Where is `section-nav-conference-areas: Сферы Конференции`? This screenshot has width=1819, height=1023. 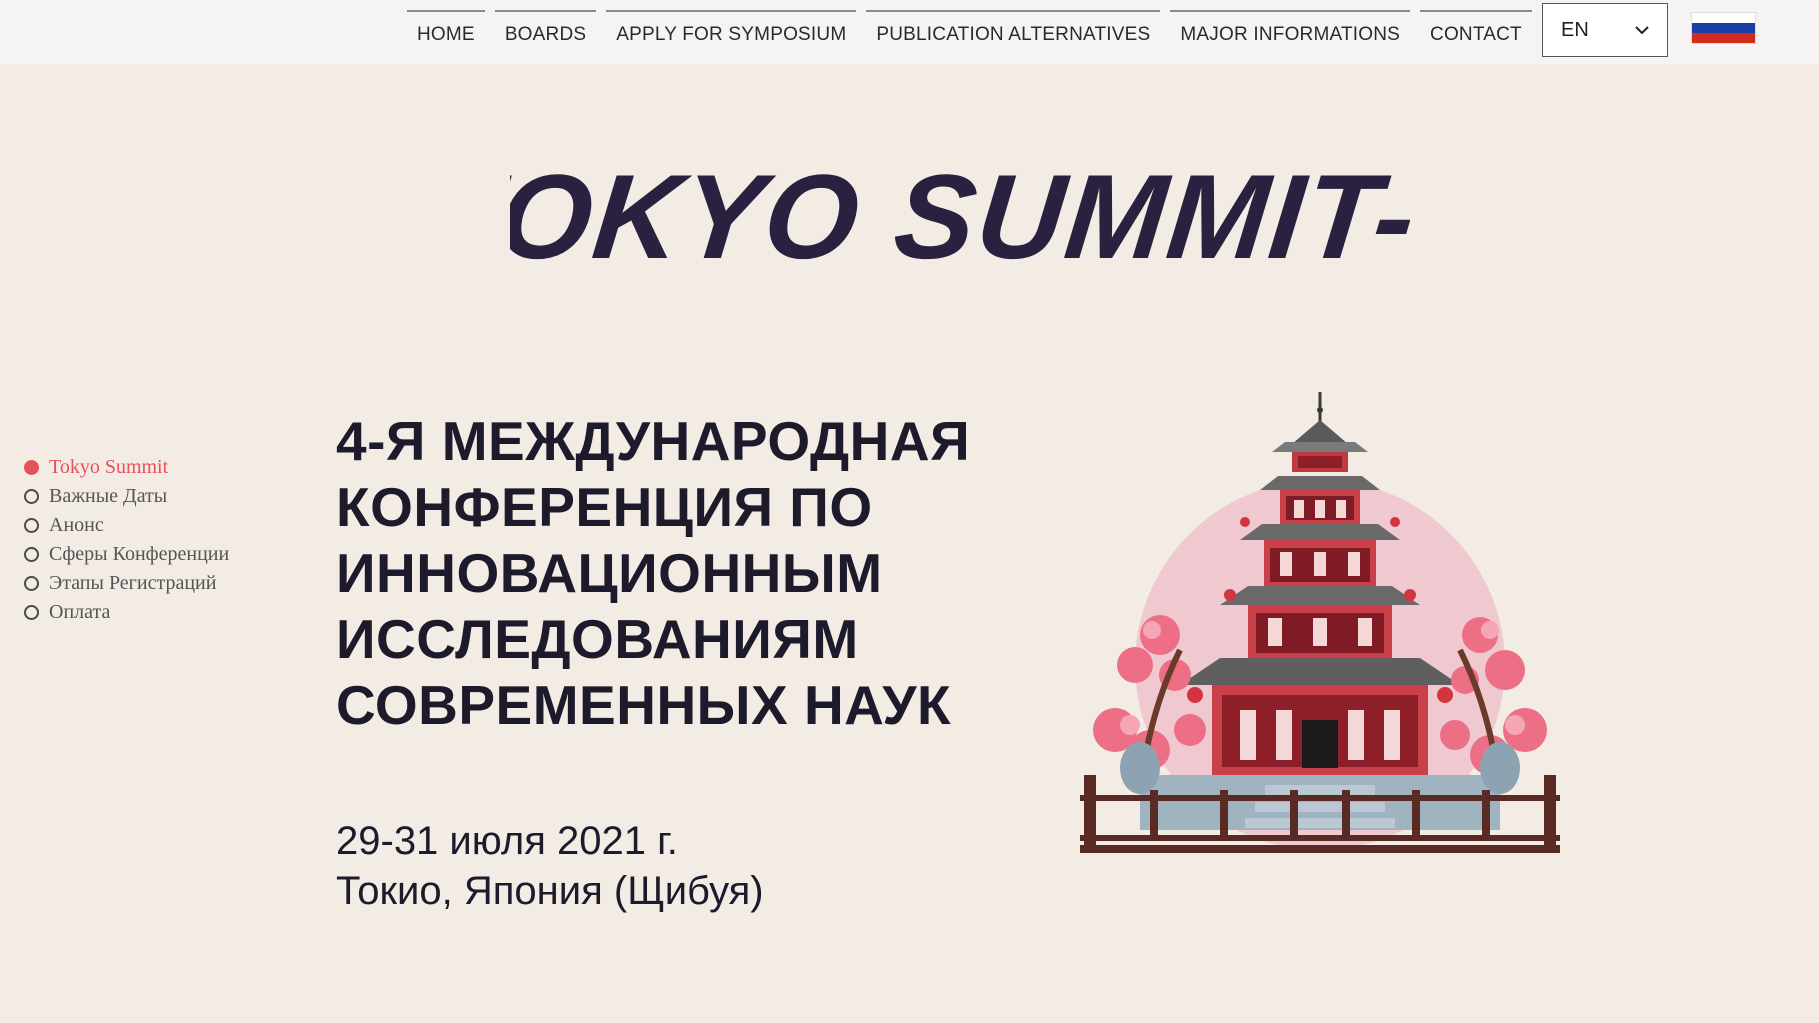 section-nav-conference-areas: Сферы Конференции is located at coordinates (126, 554).